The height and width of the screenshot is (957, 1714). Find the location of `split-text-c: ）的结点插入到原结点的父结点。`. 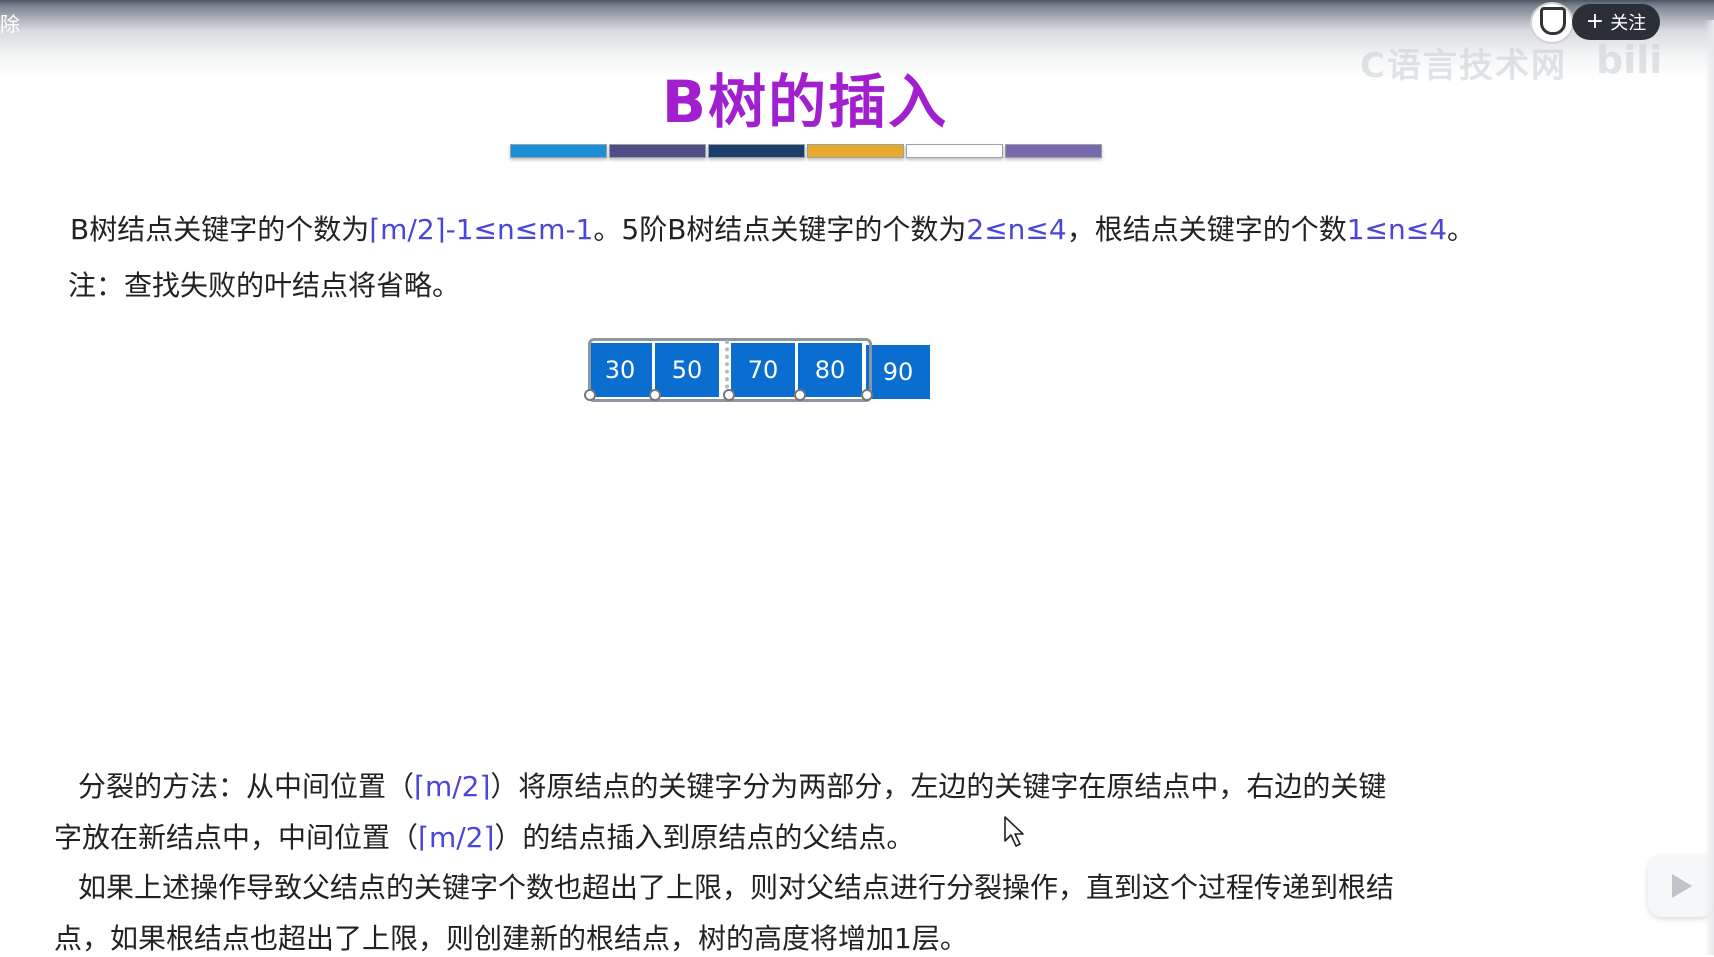

split-text-c: ）的结点插入到原结点的父结点。 is located at coordinates (704, 837).